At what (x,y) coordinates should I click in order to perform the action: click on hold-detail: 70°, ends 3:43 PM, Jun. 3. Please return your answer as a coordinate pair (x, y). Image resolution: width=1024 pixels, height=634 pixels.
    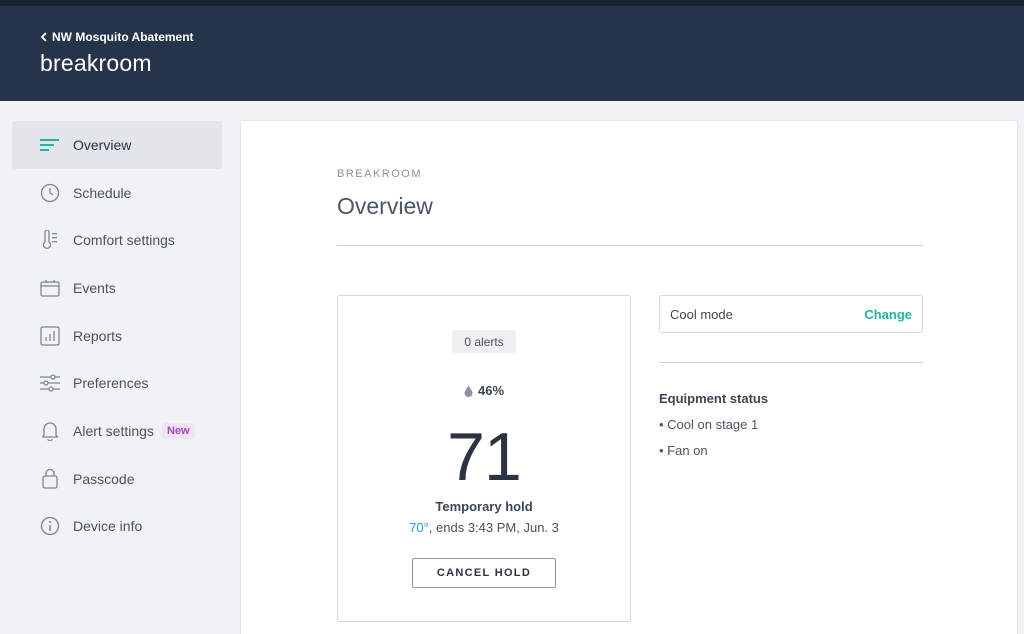
    Looking at the image, I should click on (484, 527).